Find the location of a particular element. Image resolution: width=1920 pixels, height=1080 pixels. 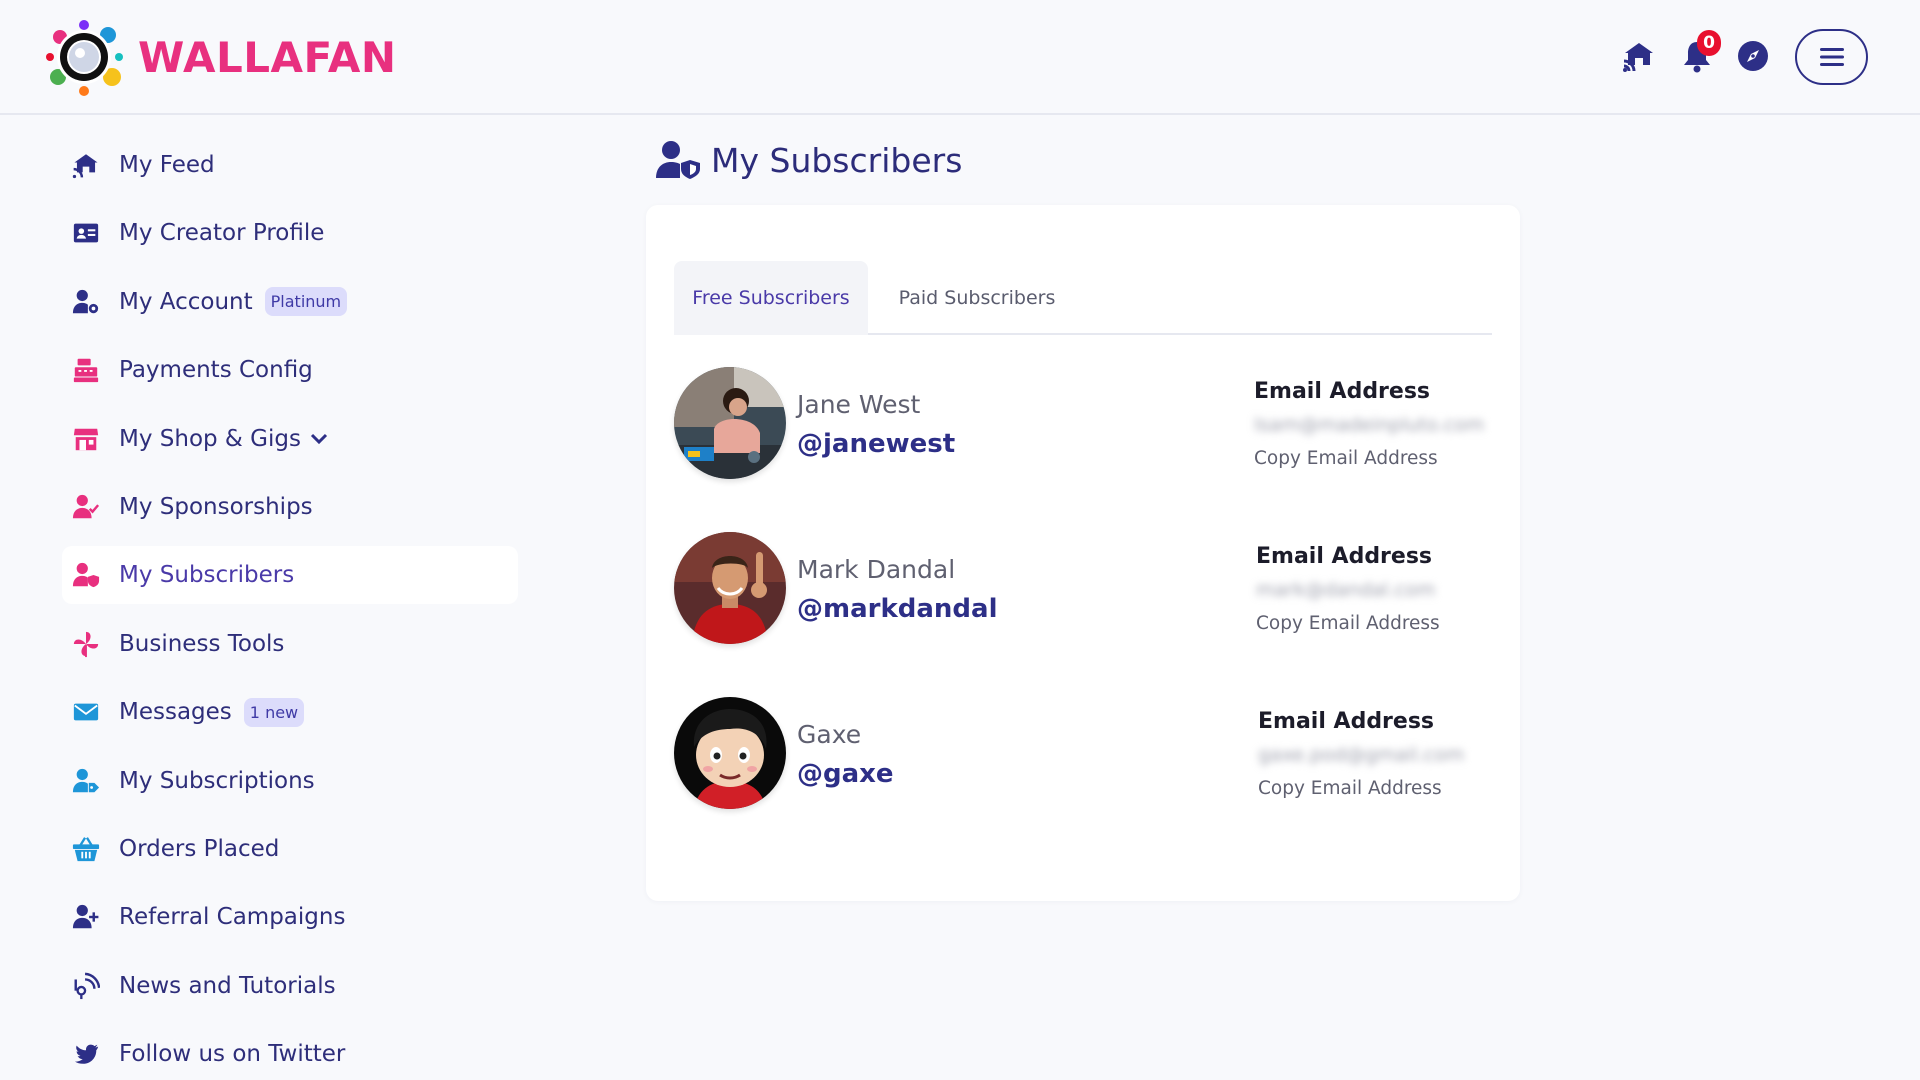

subscriber-handle-link: @janewest is located at coordinates (876, 444).